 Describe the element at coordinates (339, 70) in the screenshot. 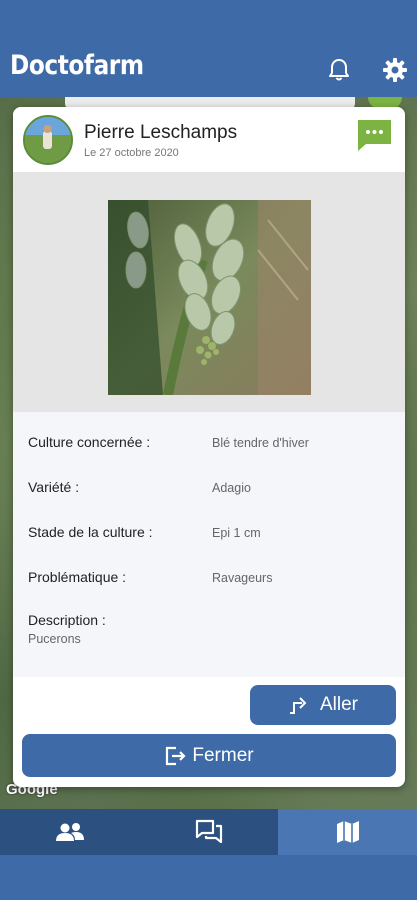

I see `bell-icon` at that location.